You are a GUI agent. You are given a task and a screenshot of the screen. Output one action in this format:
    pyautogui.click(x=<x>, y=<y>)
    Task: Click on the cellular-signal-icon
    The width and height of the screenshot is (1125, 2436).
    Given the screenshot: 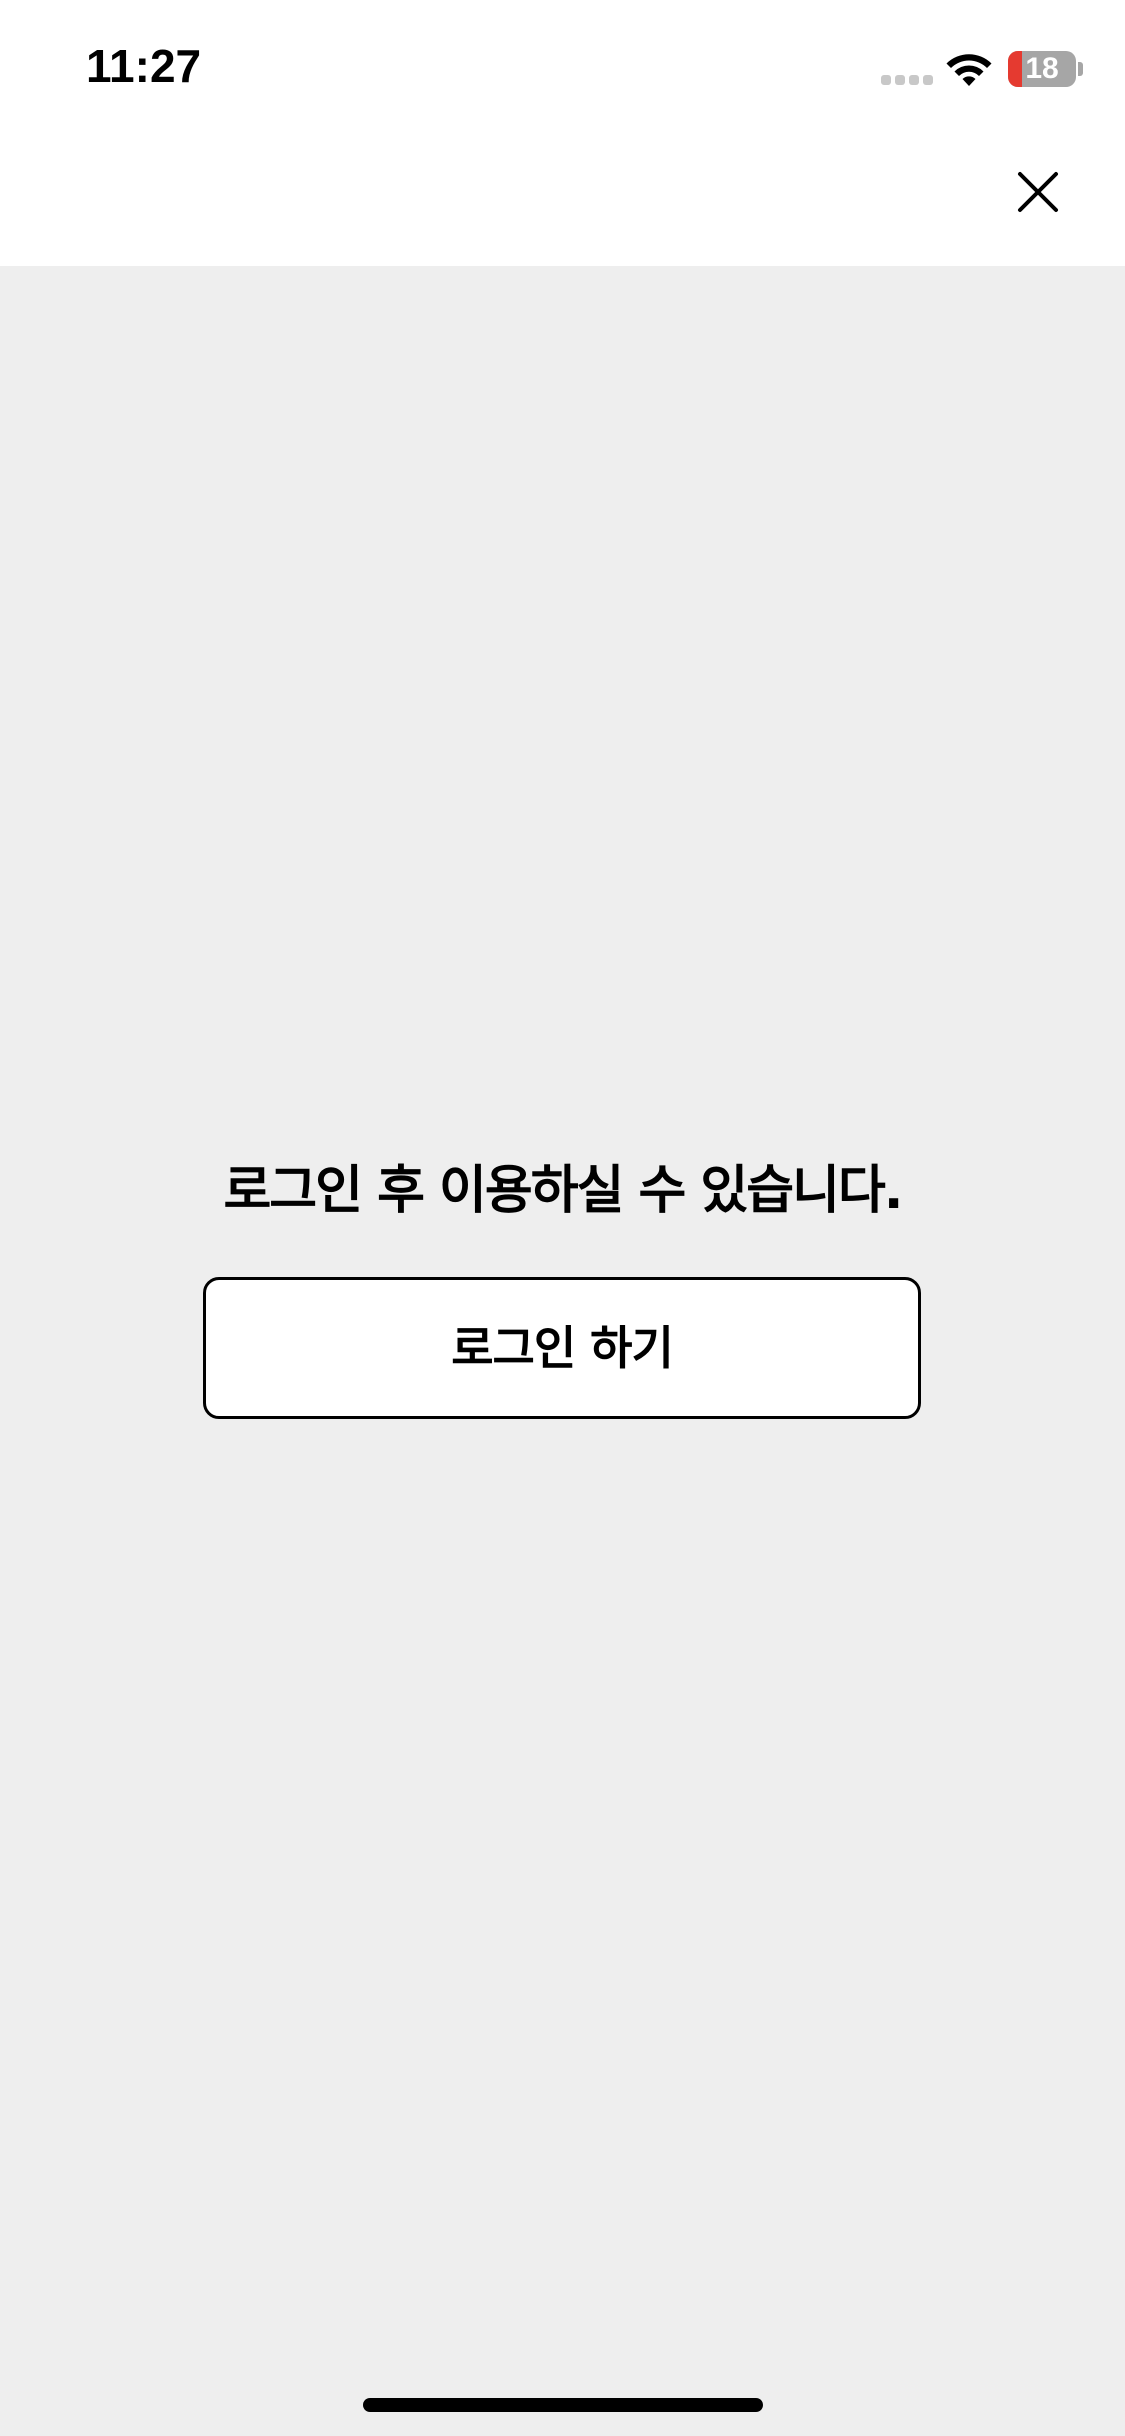 What is the action you would take?
    pyautogui.click(x=907, y=81)
    